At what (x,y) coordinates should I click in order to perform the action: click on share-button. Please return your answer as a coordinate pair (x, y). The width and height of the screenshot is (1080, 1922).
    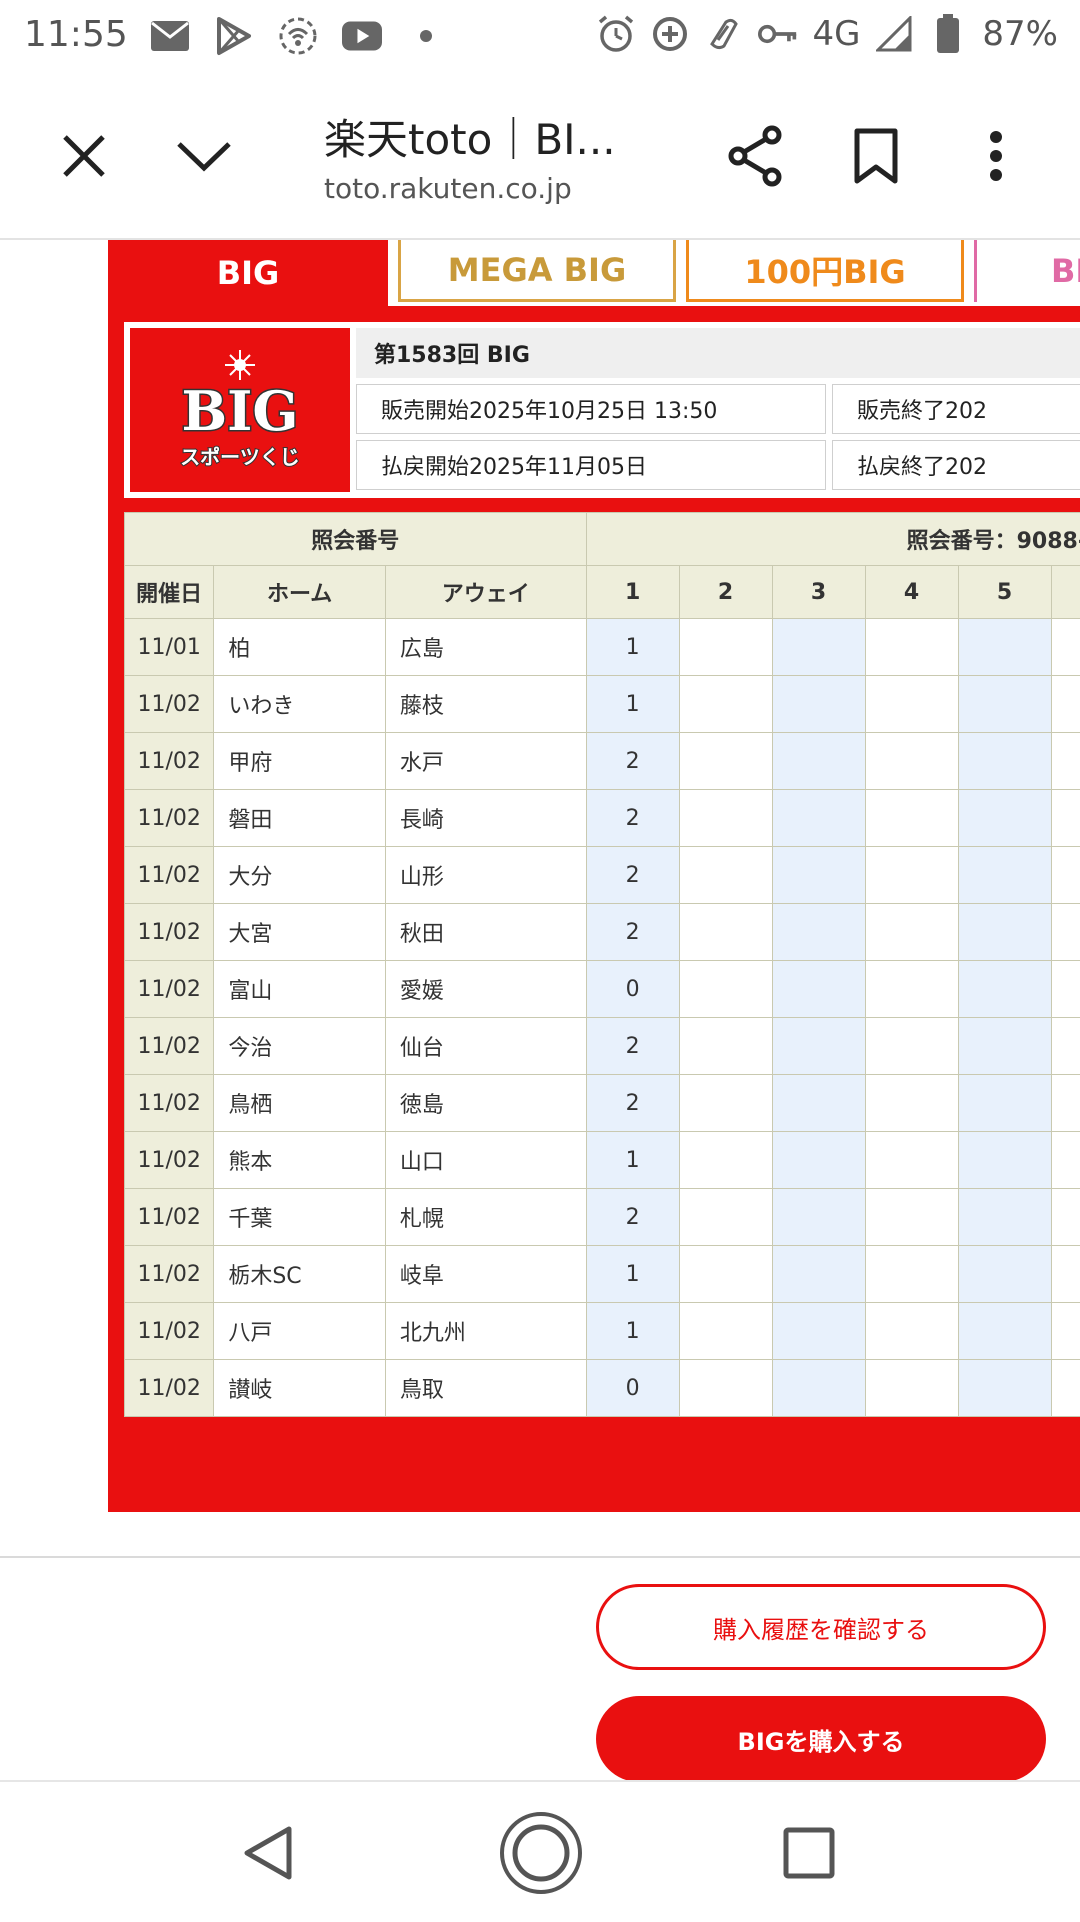
    Looking at the image, I should click on (756, 156).